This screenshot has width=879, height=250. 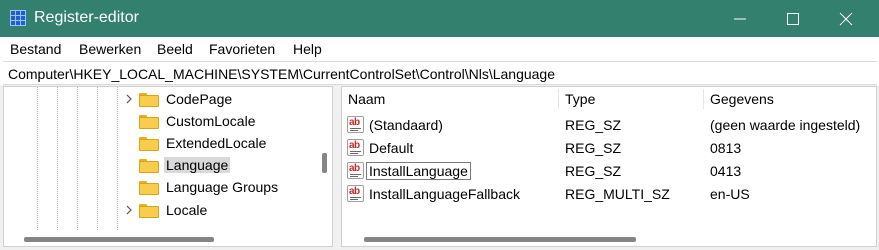 I want to click on tree-item-label: Language Groups, so click(x=222, y=187).